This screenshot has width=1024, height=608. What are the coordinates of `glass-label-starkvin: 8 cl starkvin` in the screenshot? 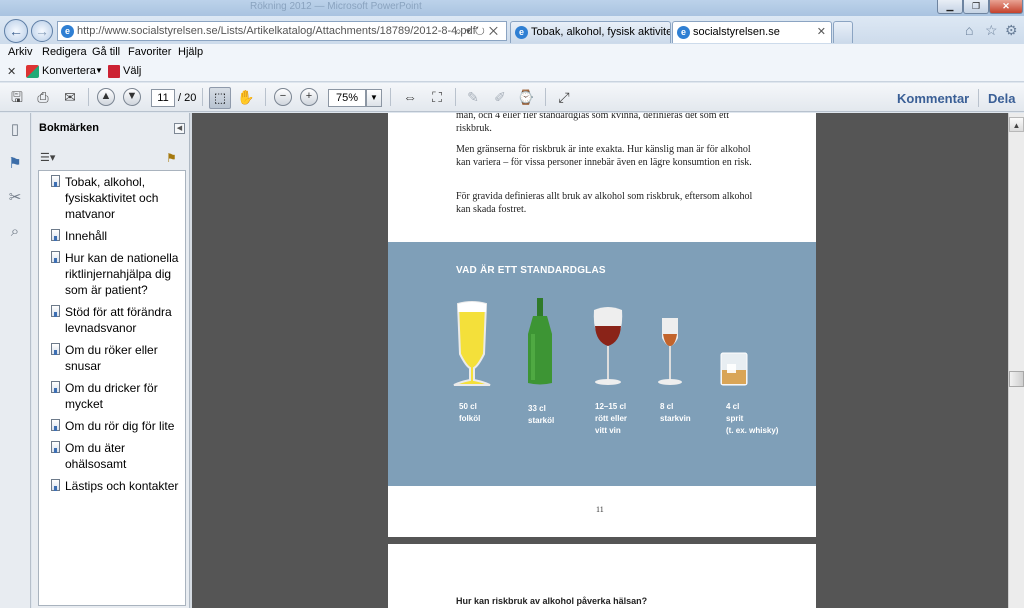 It's located at (675, 412).